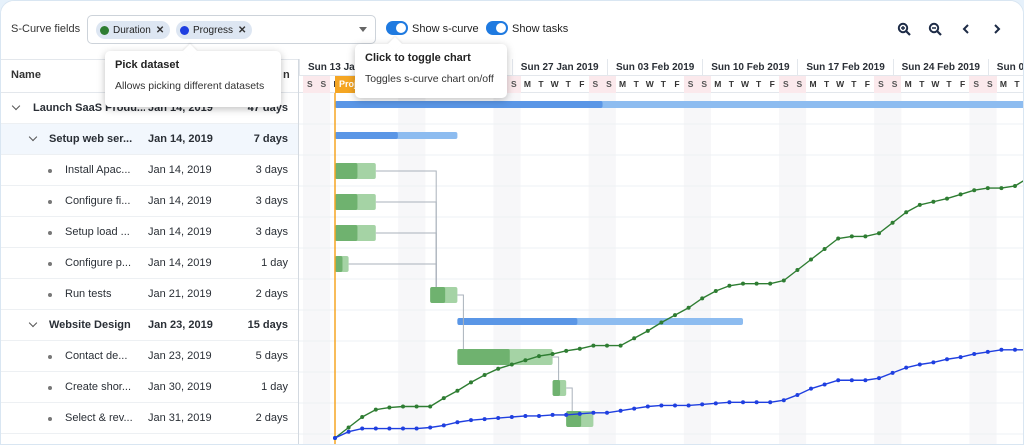 The image size is (1024, 445). What do you see at coordinates (569, 399) in the screenshot?
I see `dependency-line` at bounding box center [569, 399].